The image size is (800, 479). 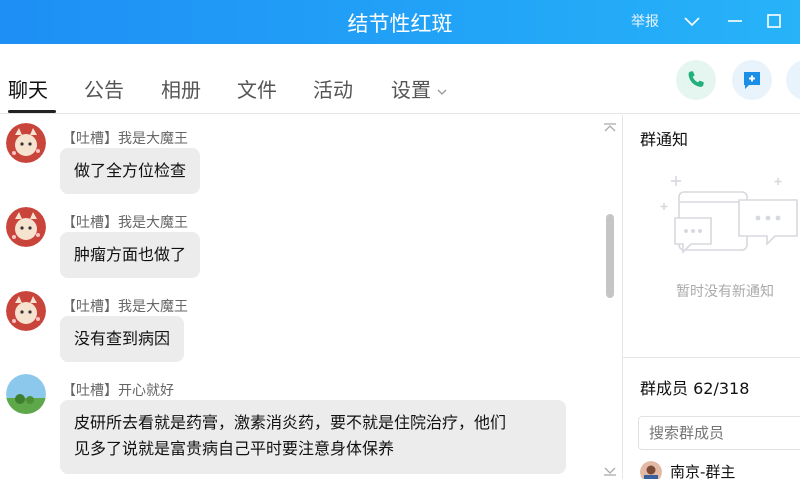 I want to click on message-bubble: 肿瘤方面也做了, so click(x=130, y=255).